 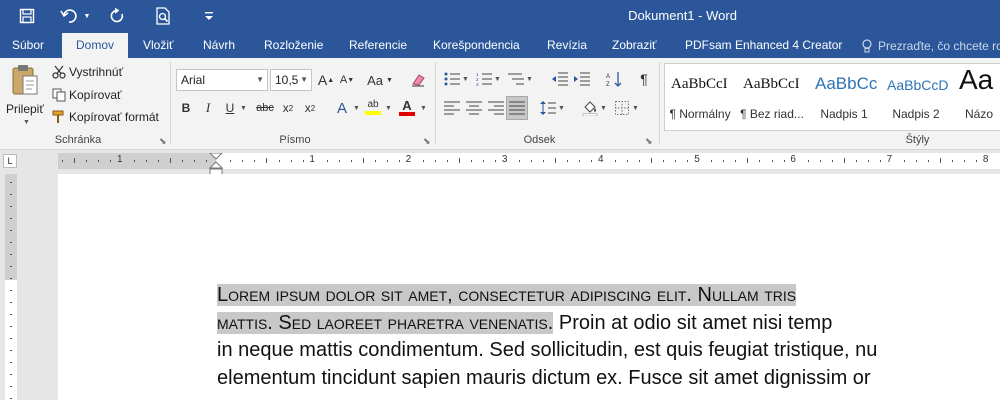 I want to click on line-spacing-dropdown-icon: ▼, so click(x=561, y=108).